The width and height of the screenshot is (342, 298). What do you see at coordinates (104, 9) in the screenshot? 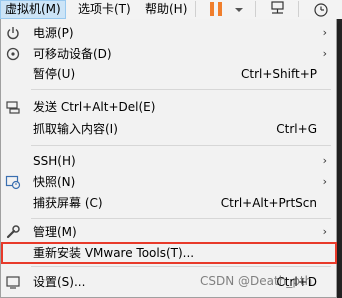
I see `menu-tabs: 选项卡(T)` at bounding box center [104, 9].